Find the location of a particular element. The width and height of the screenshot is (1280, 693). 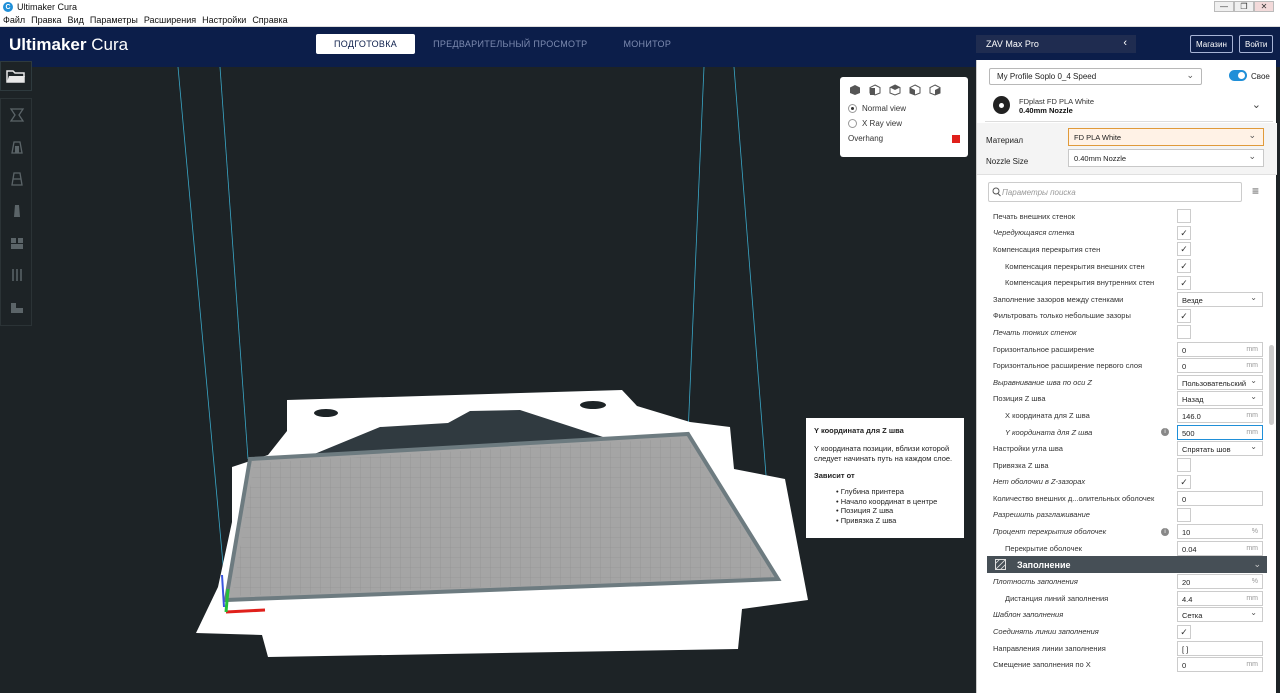

setting-value: Пользовательский is located at coordinates (1214, 383).